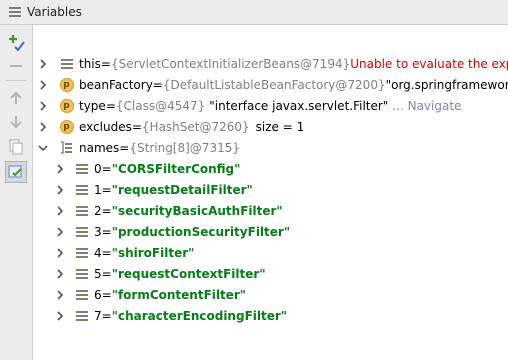 The width and height of the screenshot is (508, 360). I want to click on variable-row-excludes: p excludes = {HashSet@7260} size = 1, so click(270, 126).